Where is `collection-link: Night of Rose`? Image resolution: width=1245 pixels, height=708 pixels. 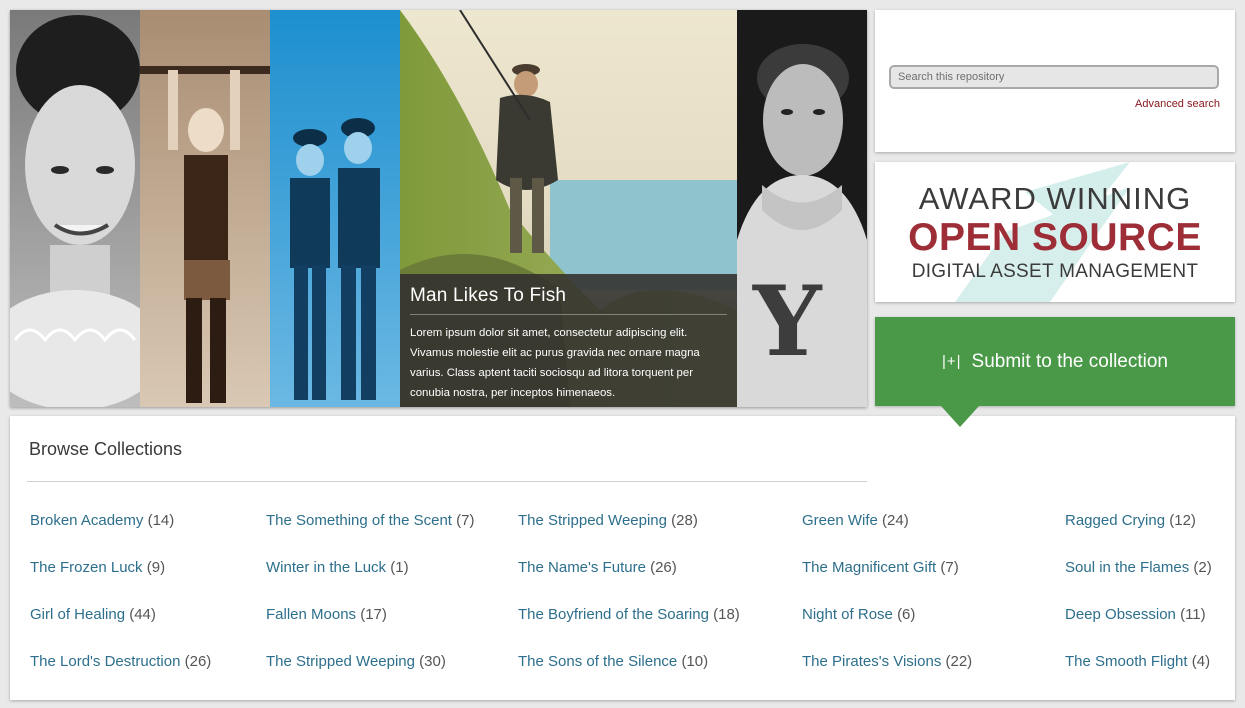 collection-link: Night of Rose is located at coordinates (847, 614).